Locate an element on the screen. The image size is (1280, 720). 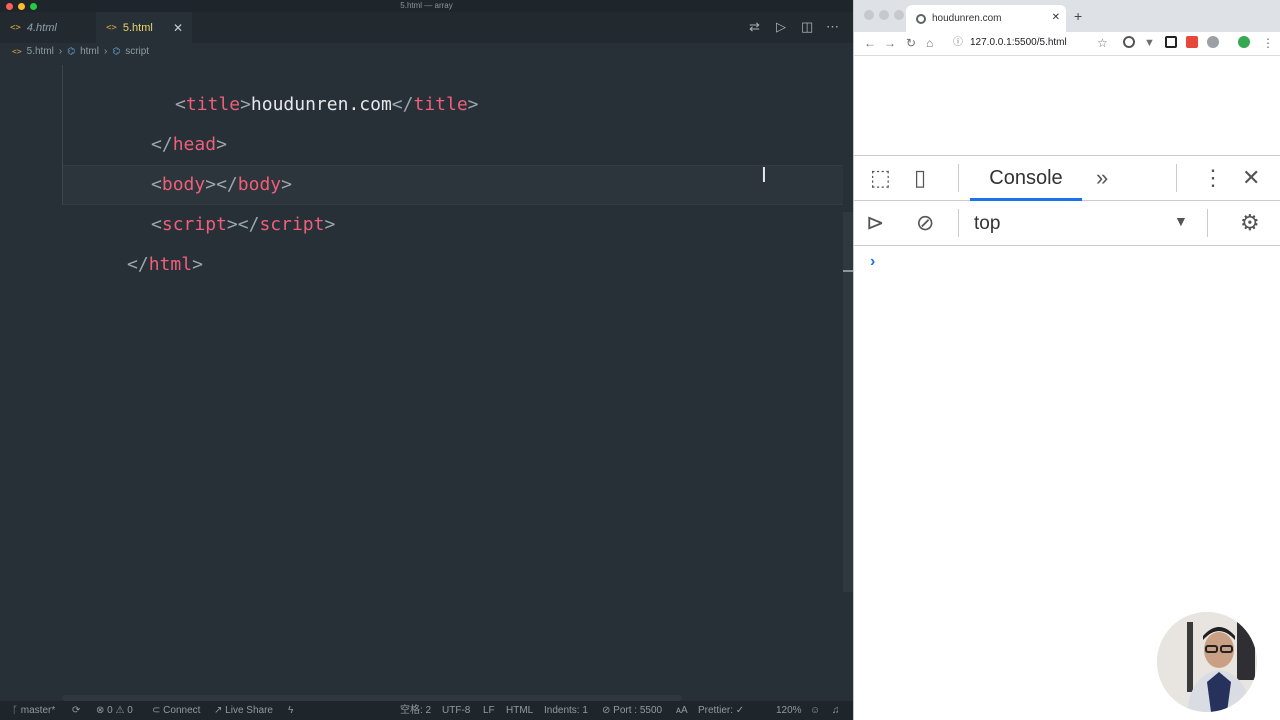
console-prompt: › is located at coordinates (872, 262).